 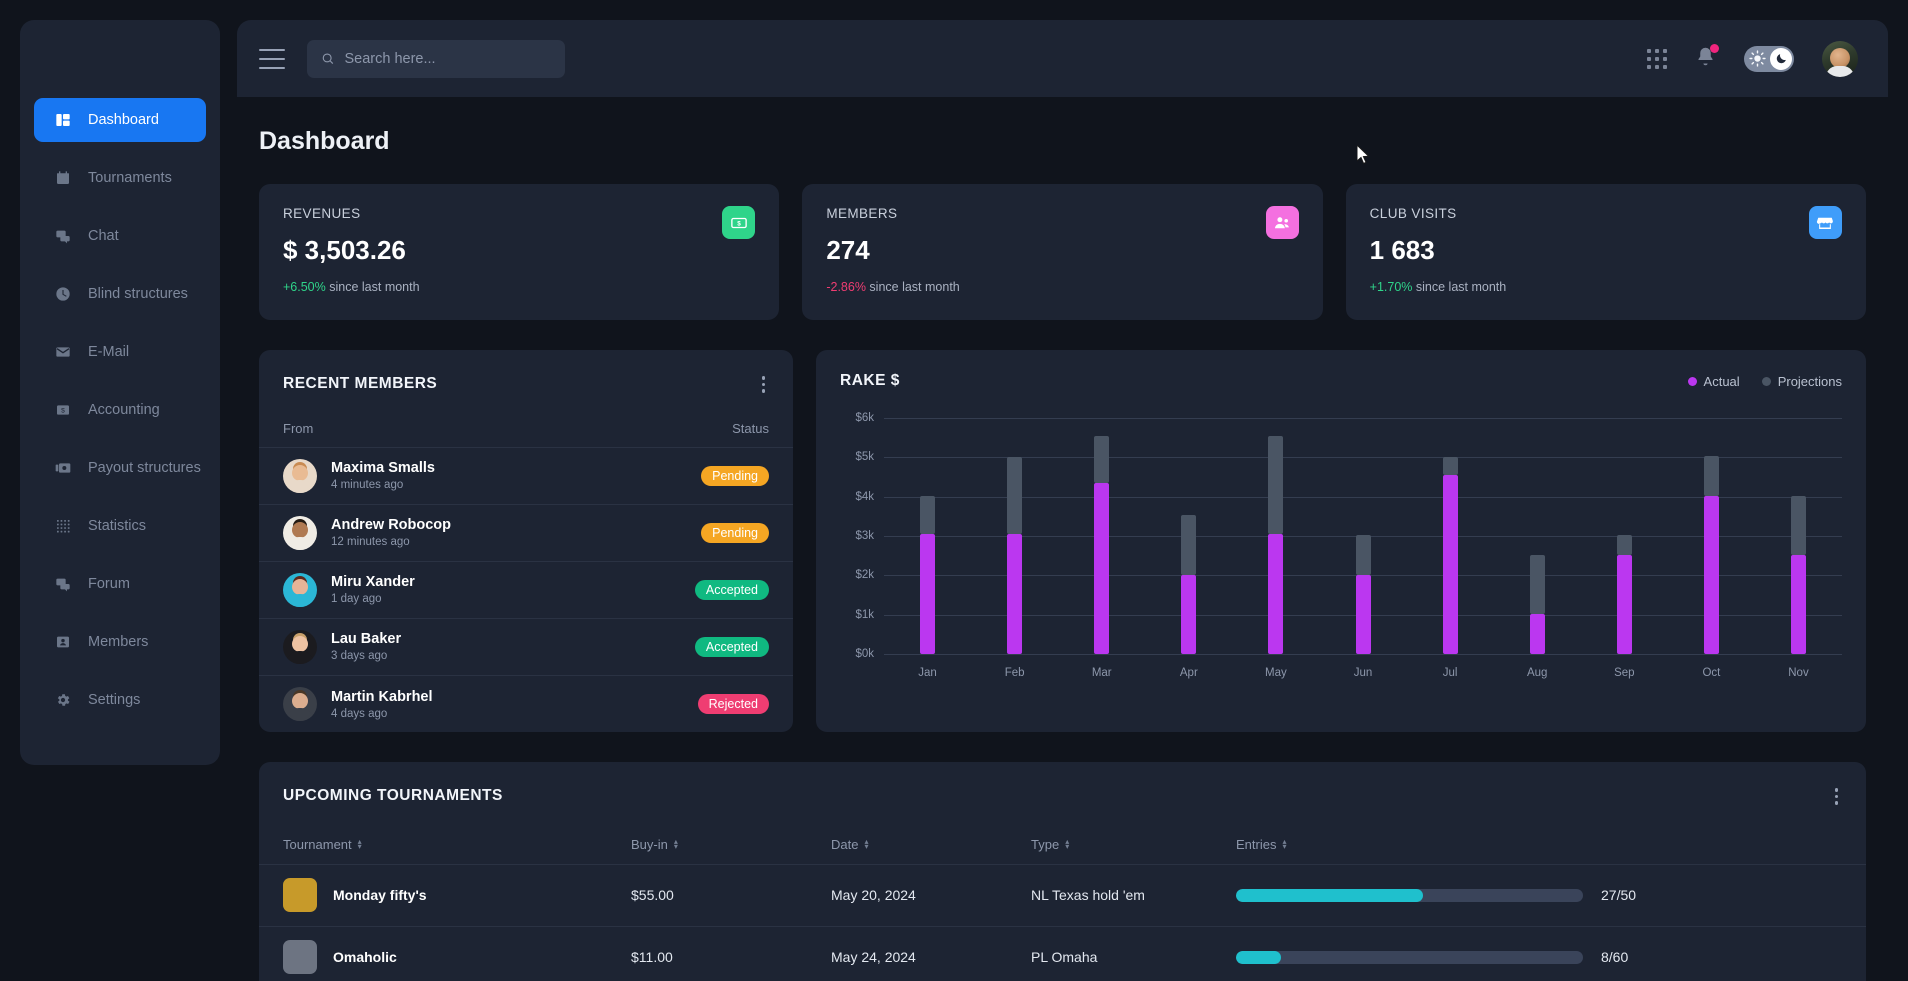 I want to click on cell-tournament: Monday fifty's, so click(x=457, y=895).